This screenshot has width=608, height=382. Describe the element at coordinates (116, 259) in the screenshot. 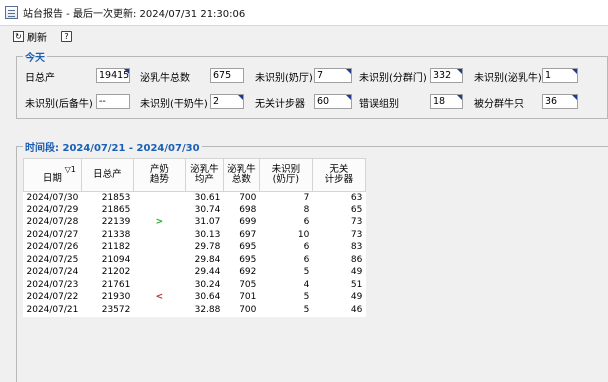

I see `cell-daily-total: 21094` at that location.